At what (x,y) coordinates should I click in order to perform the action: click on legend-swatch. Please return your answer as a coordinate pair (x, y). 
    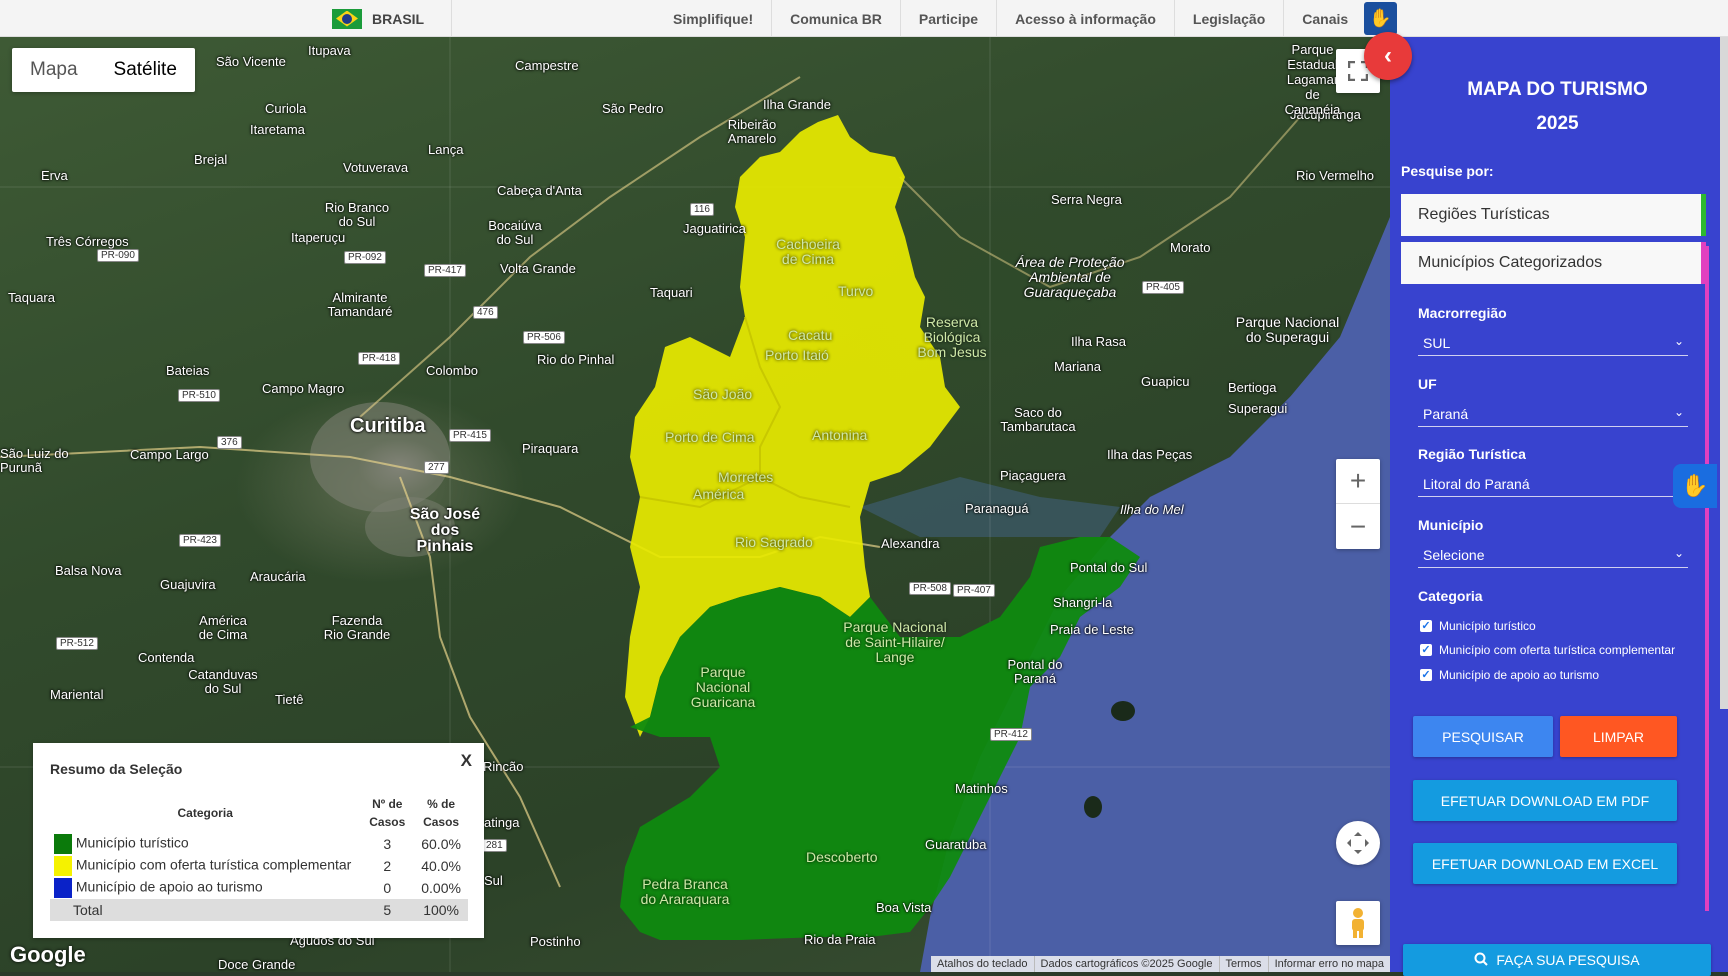
    Looking at the image, I should click on (63, 844).